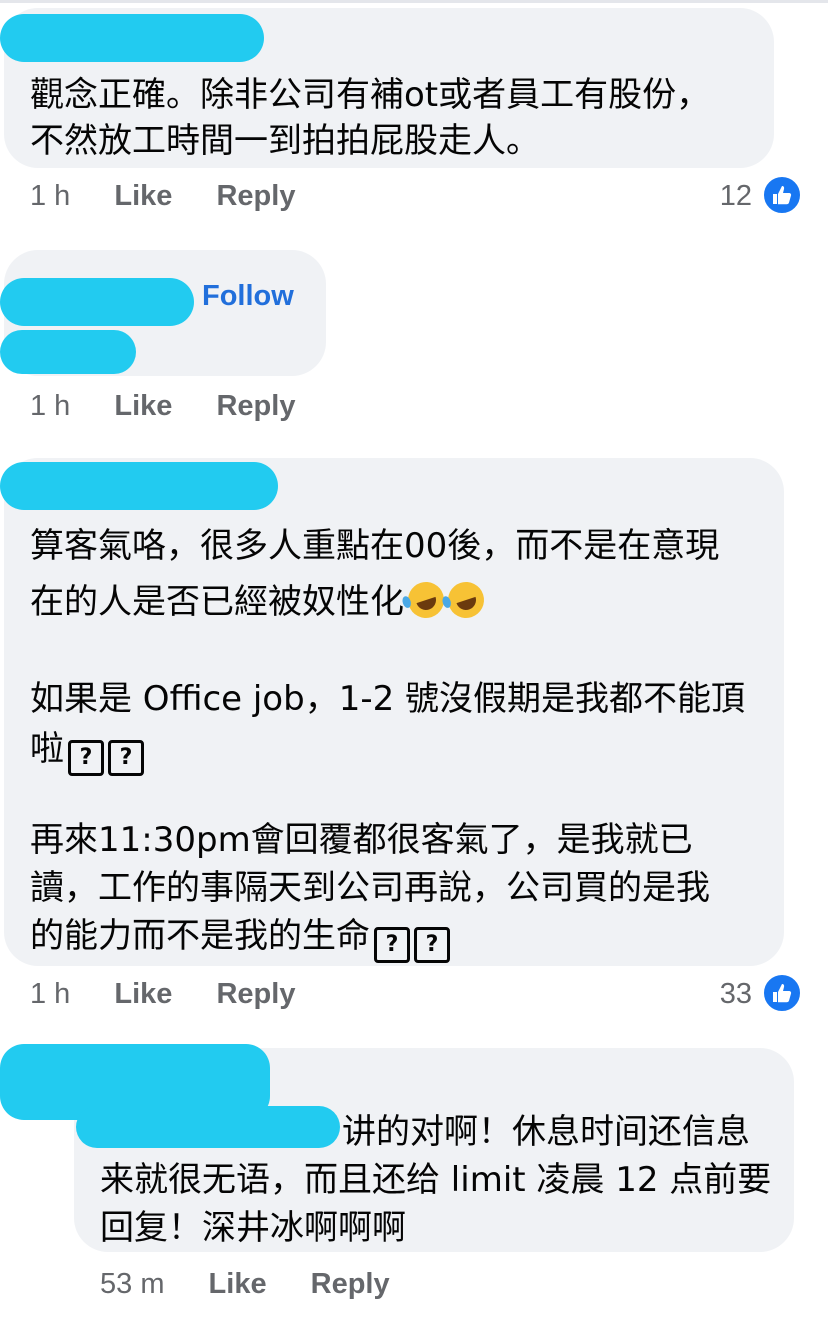 The width and height of the screenshot is (828, 1323). What do you see at coordinates (132, 1284) in the screenshot?
I see `comment-time: 53 m` at bounding box center [132, 1284].